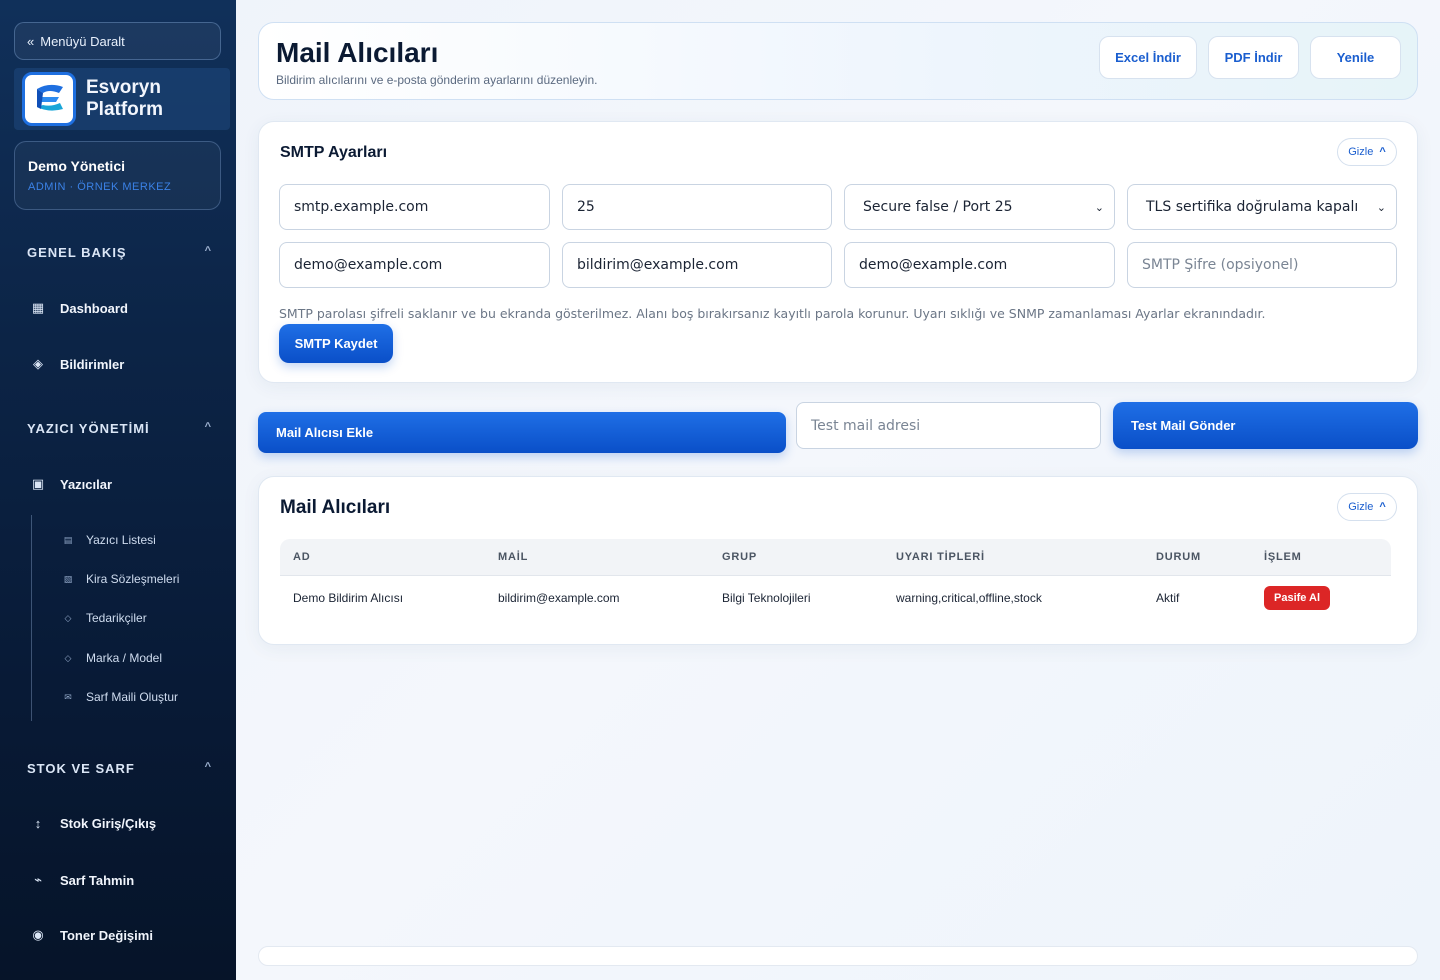 The height and width of the screenshot is (980, 1440). Describe the element at coordinates (68, 696) in the screenshot. I see `mail-icon: ✉` at that location.